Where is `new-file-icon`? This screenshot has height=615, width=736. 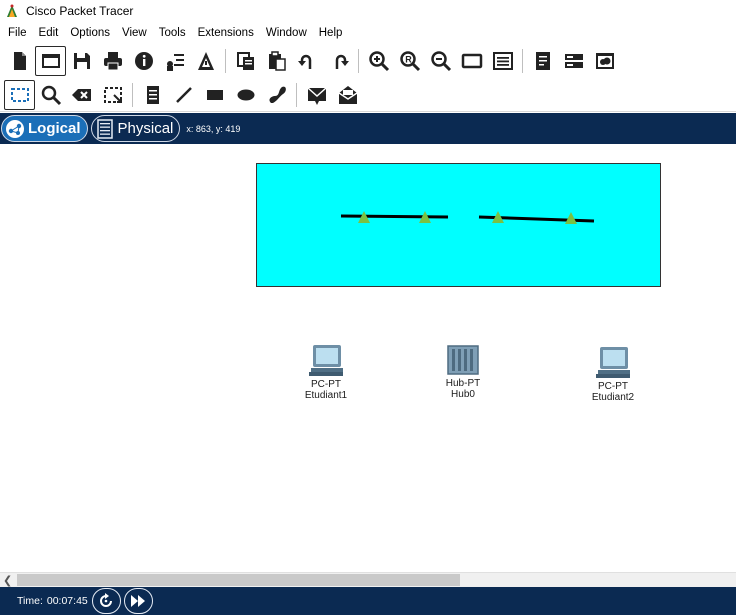 new-file-icon is located at coordinates (19, 61).